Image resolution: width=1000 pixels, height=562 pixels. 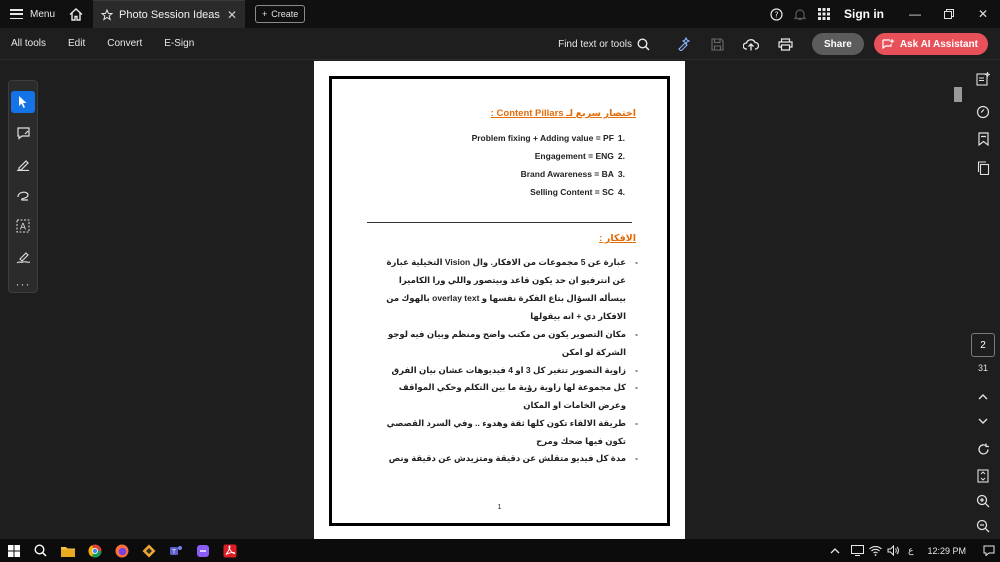 I want to click on taskbar-search-button, so click(x=40, y=550).